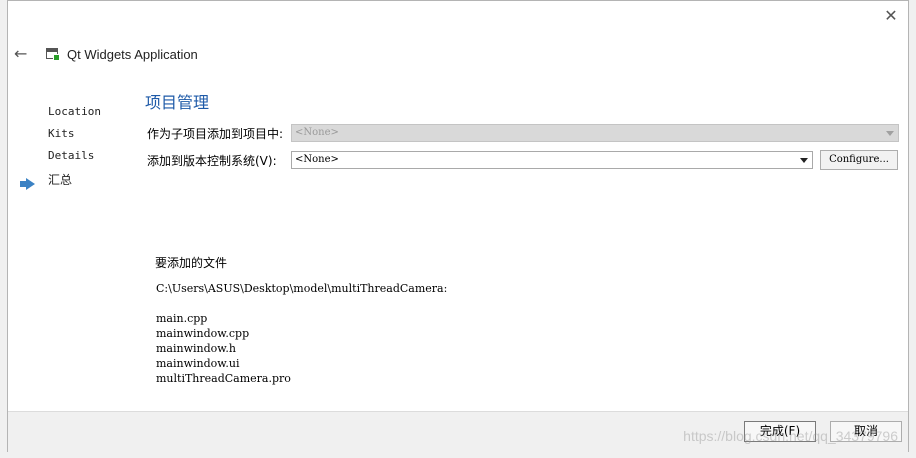 Image resolution: width=916 pixels, height=458 pixels. I want to click on files-heading: 要添加的文件, so click(191, 263).